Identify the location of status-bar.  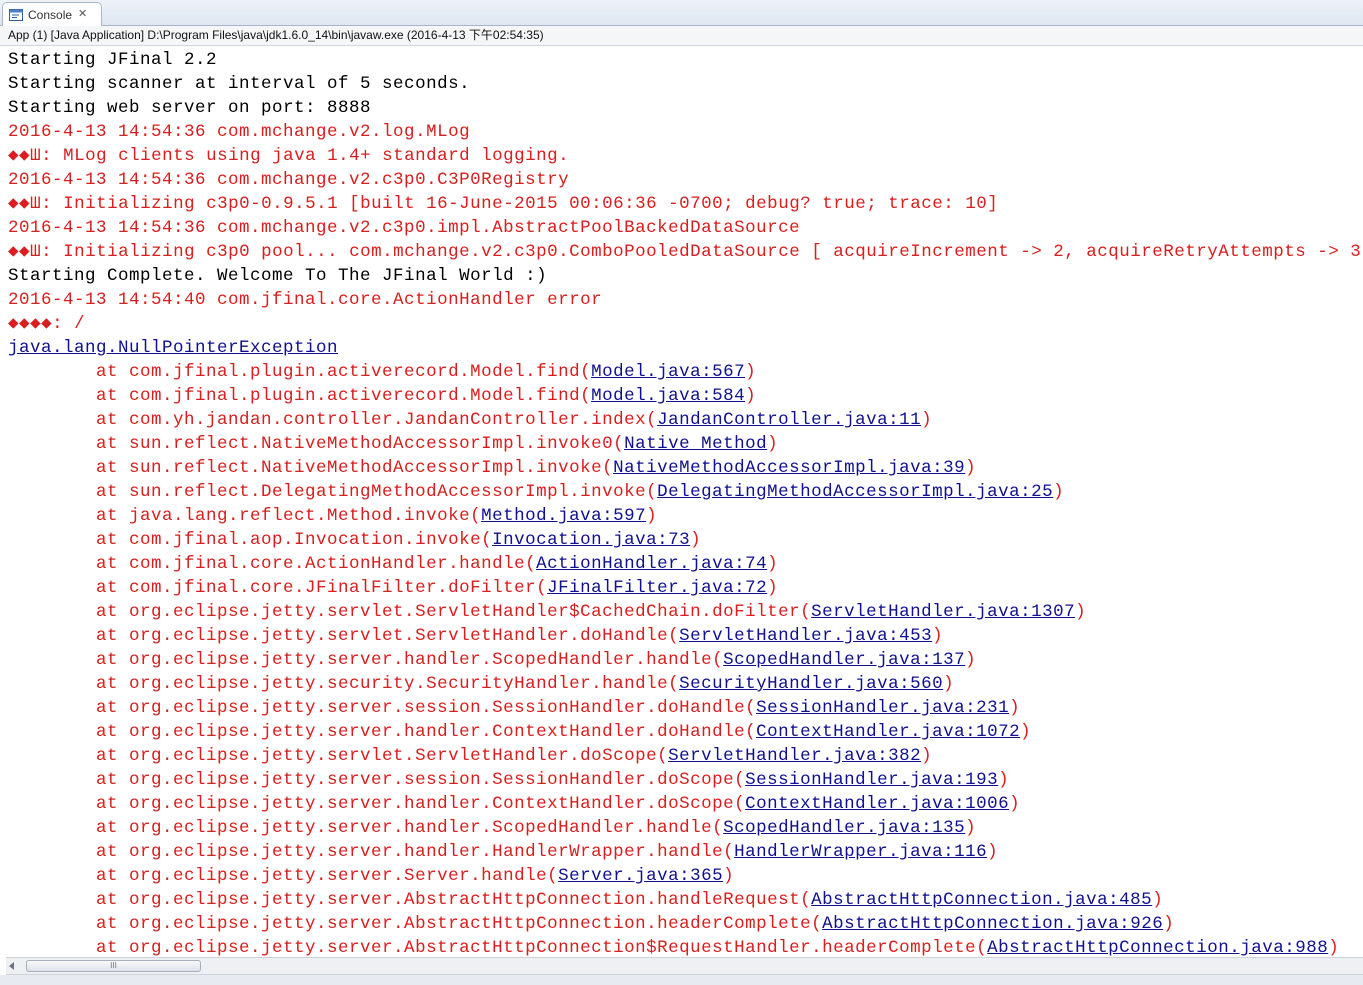
(681, 980).